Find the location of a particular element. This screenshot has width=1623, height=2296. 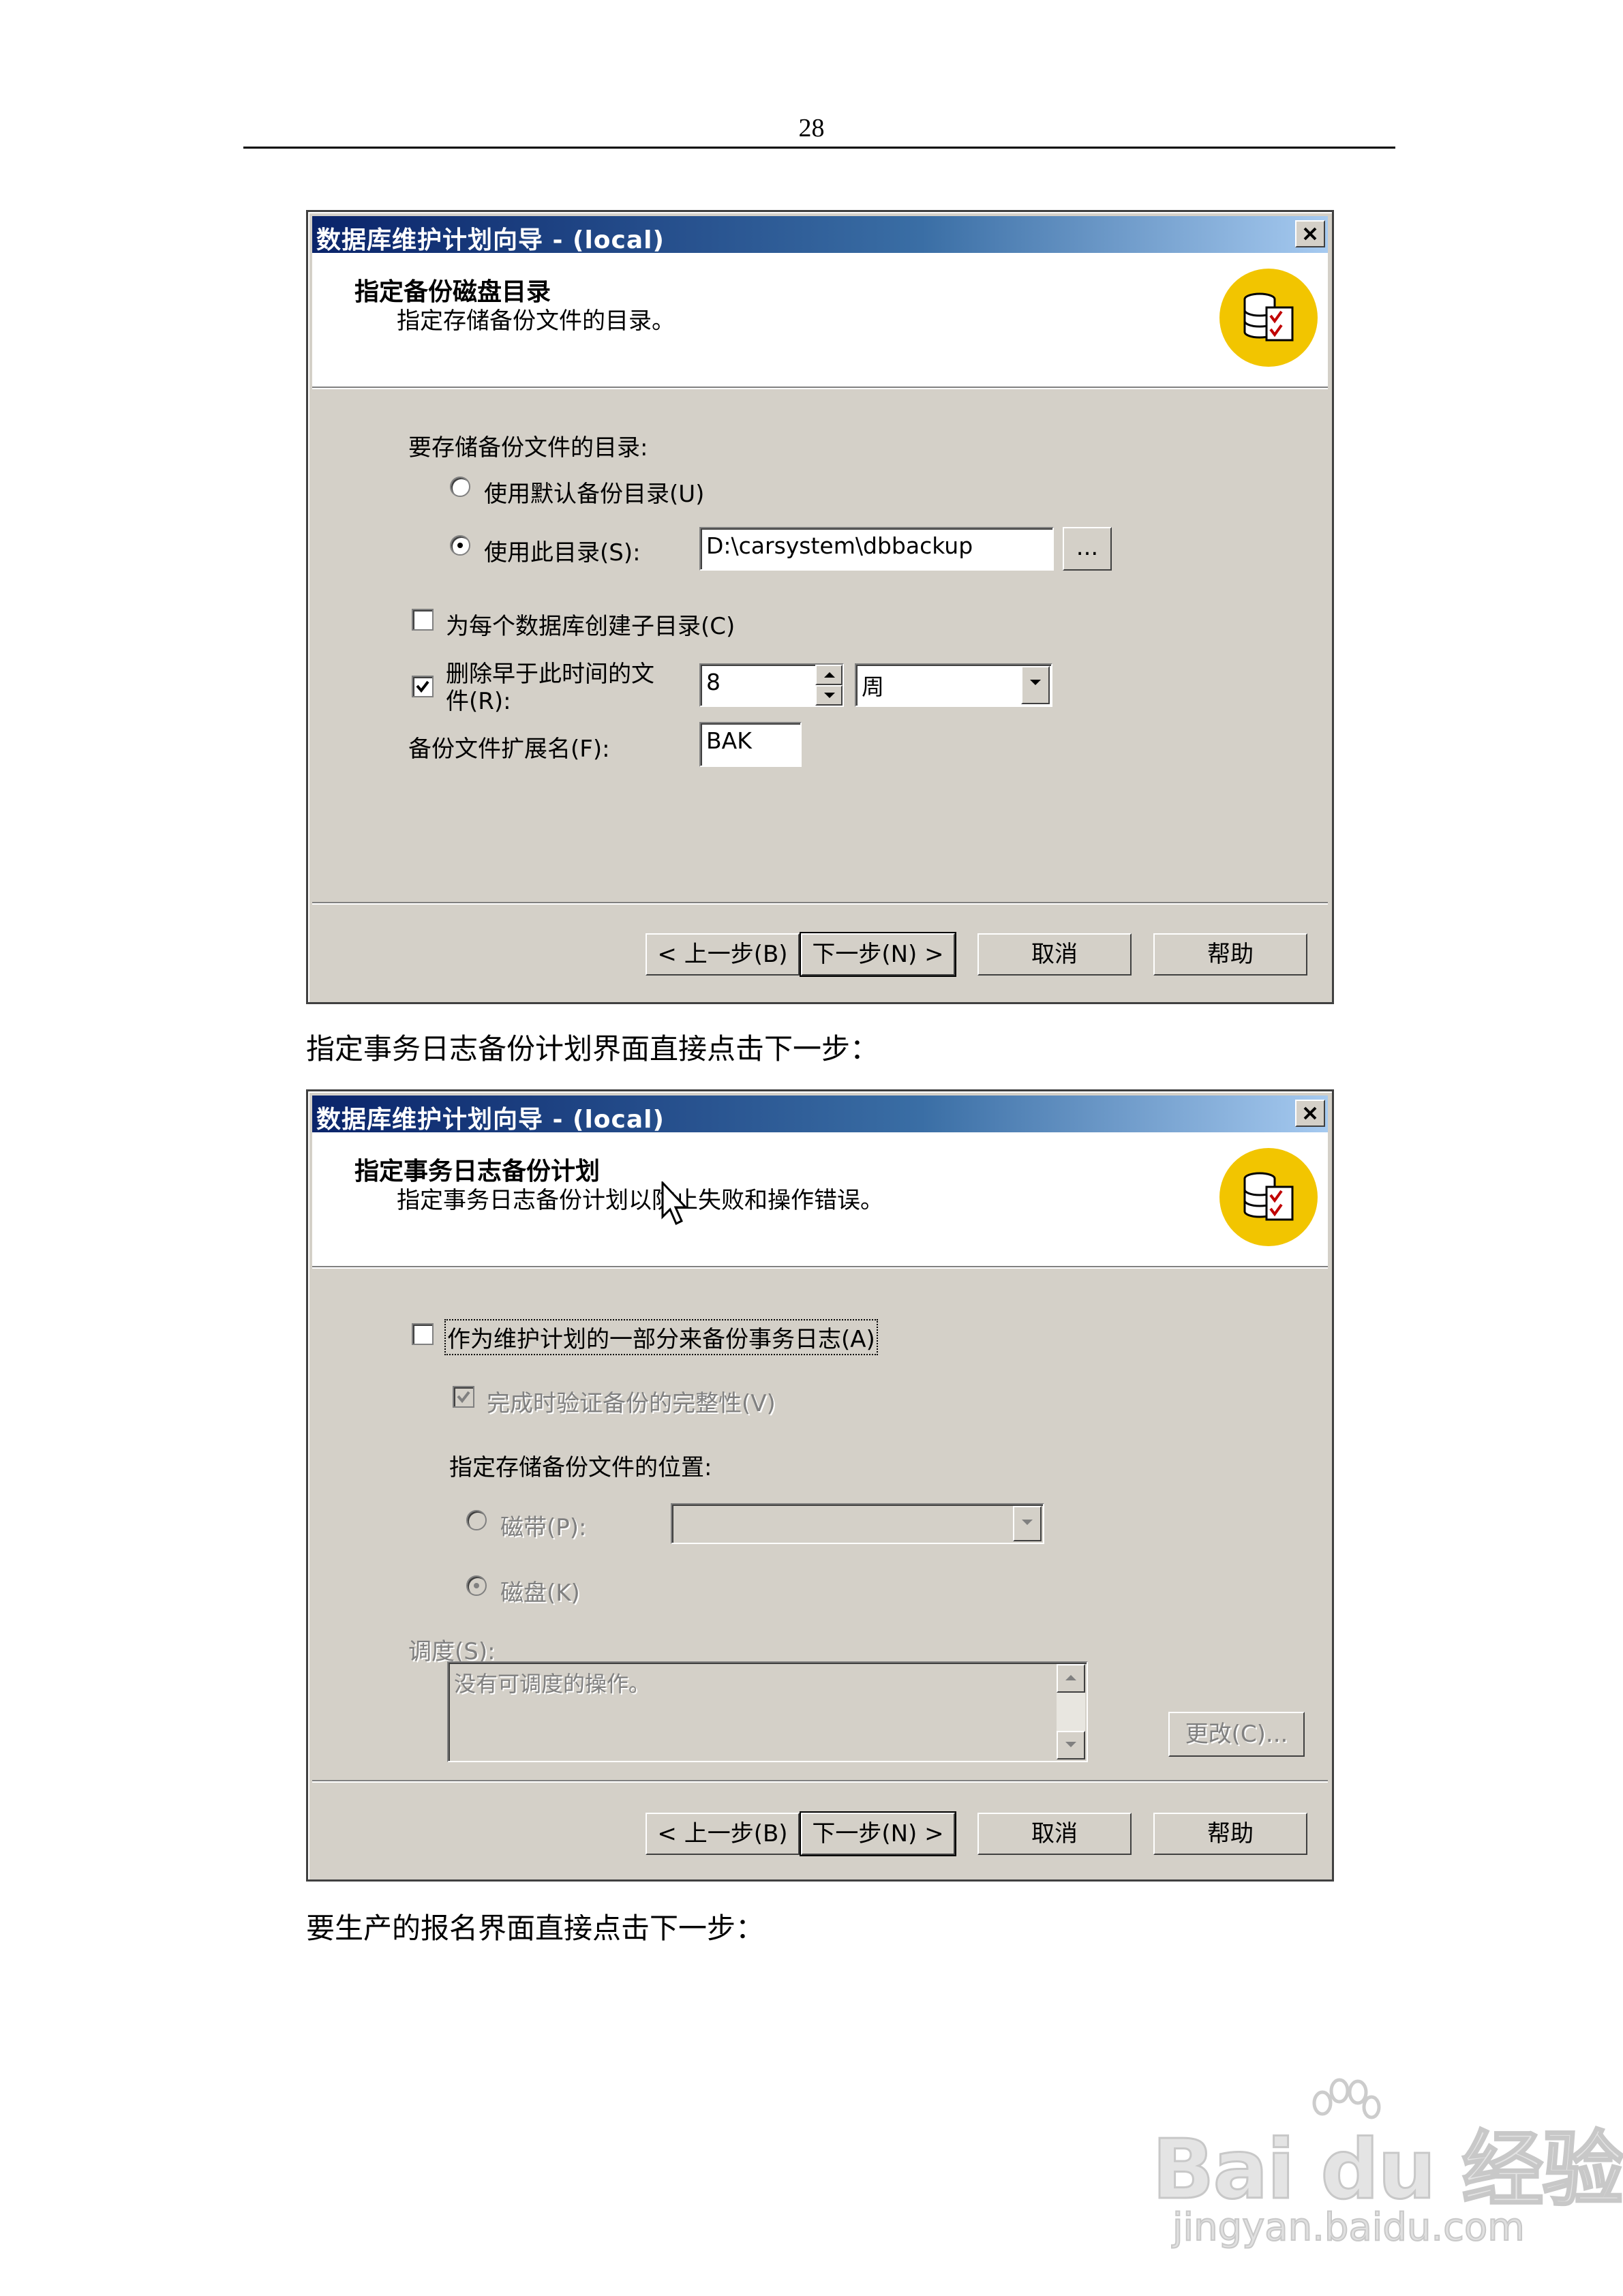

schedule-textbox: 没有可调度的操作。 is located at coordinates (767, 1711).